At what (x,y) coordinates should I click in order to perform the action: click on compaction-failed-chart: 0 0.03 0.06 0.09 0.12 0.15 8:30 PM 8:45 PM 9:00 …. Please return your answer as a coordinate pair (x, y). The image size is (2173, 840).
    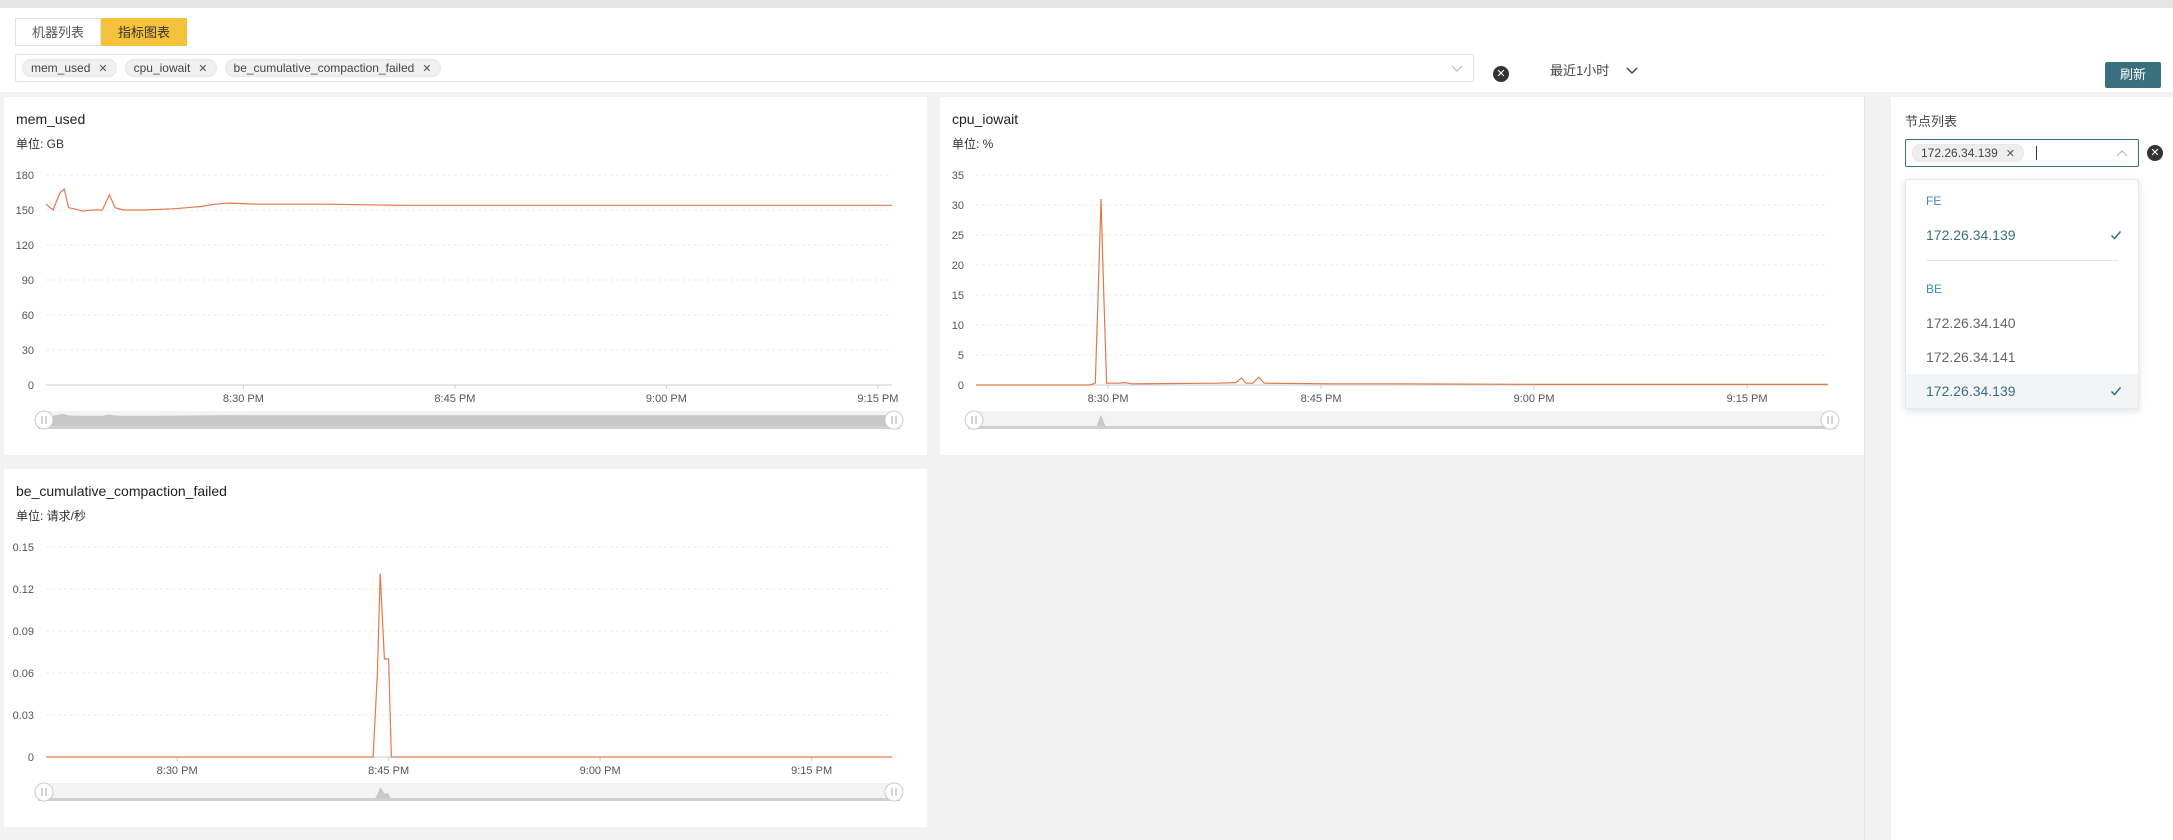
    Looking at the image, I should click on (458, 672).